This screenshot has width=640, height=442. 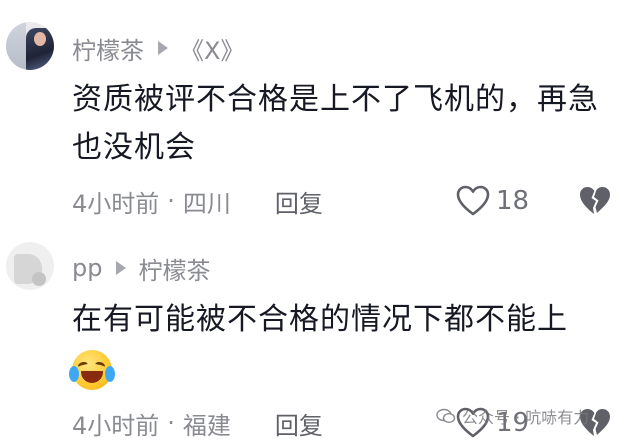 I want to click on comment-meta: 4小时前 · 福建 回复, so click(x=197, y=423).